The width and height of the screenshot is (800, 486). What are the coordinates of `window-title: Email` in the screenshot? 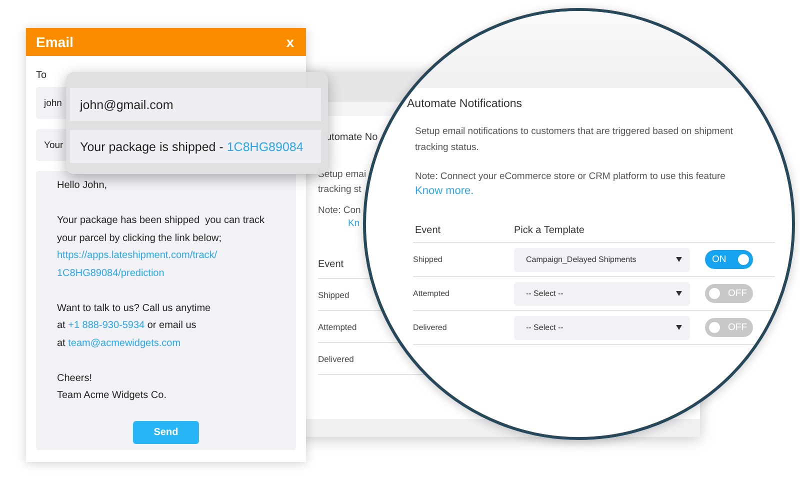 It's located at (55, 42).